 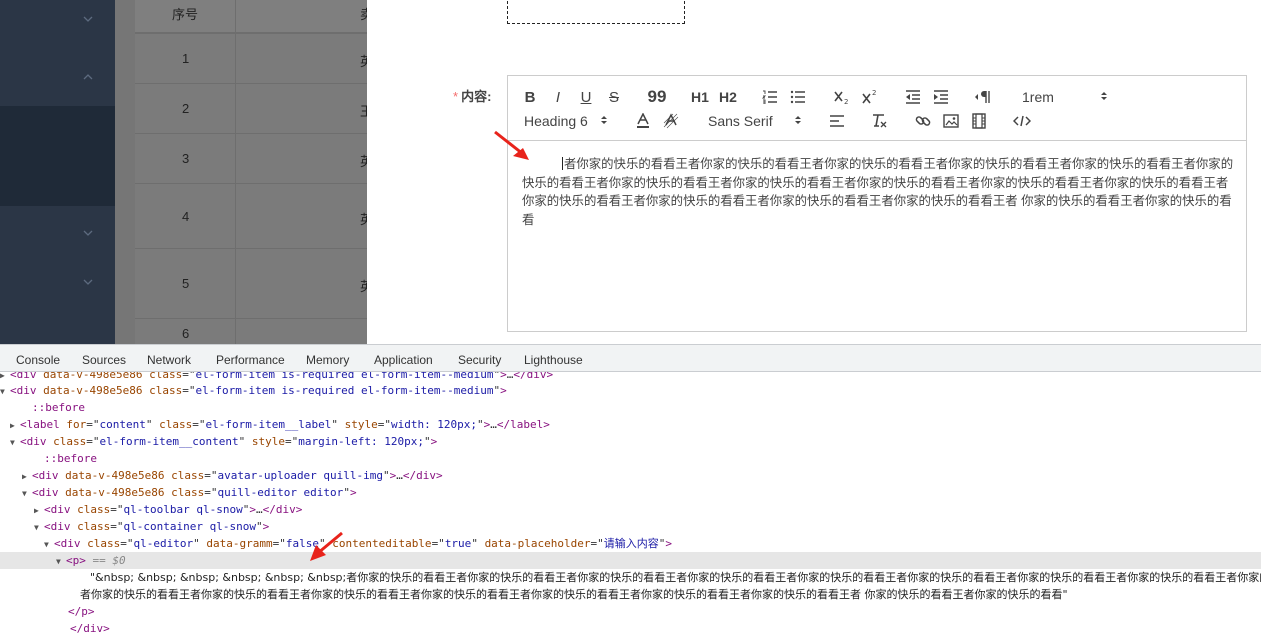 What do you see at coordinates (870, 97) in the screenshot?
I see `superscript-icon: 2` at bounding box center [870, 97].